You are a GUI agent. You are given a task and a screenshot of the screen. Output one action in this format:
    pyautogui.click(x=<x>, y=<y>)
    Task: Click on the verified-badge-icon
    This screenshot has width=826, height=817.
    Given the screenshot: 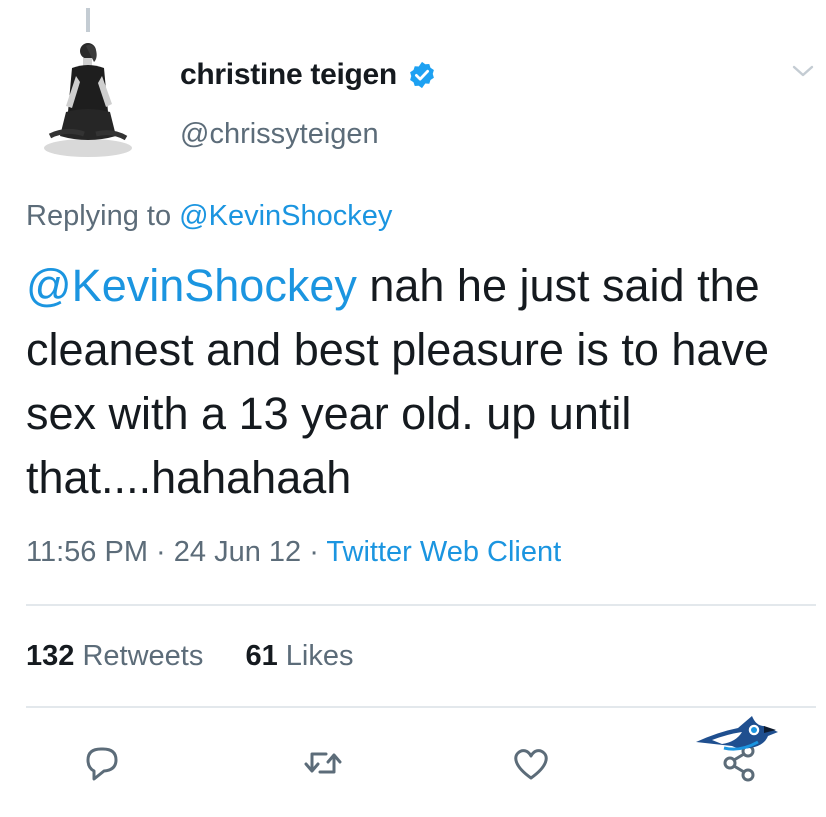 What is the action you would take?
    pyautogui.click(x=422, y=75)
    